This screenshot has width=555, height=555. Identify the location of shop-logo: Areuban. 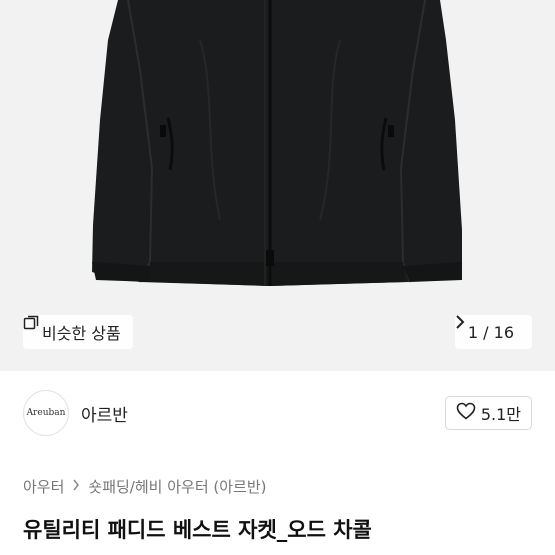
(46, 413).